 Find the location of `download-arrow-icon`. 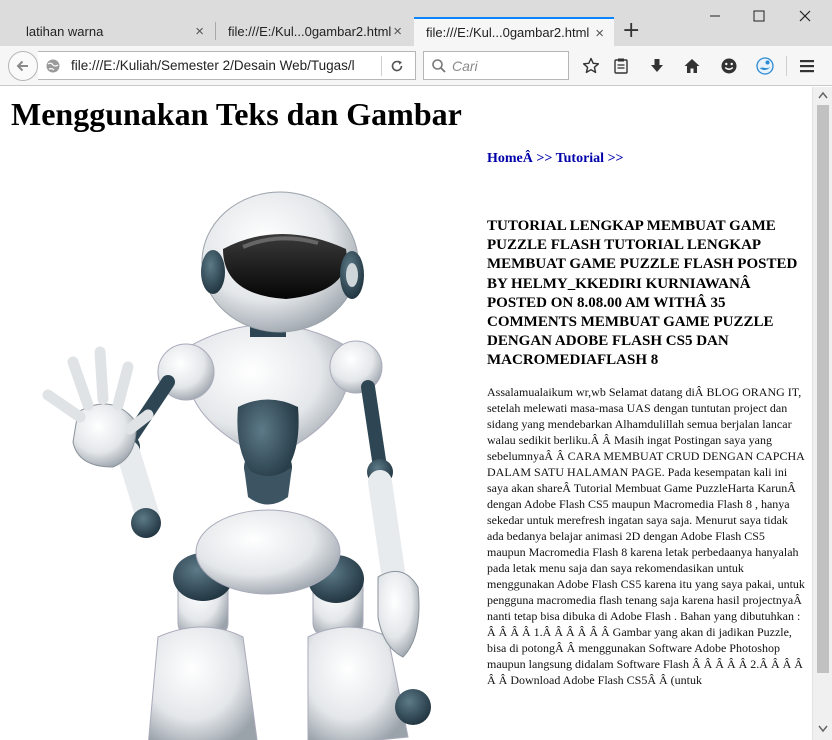

download-arrow-icon is located at coordinates (657, 65).